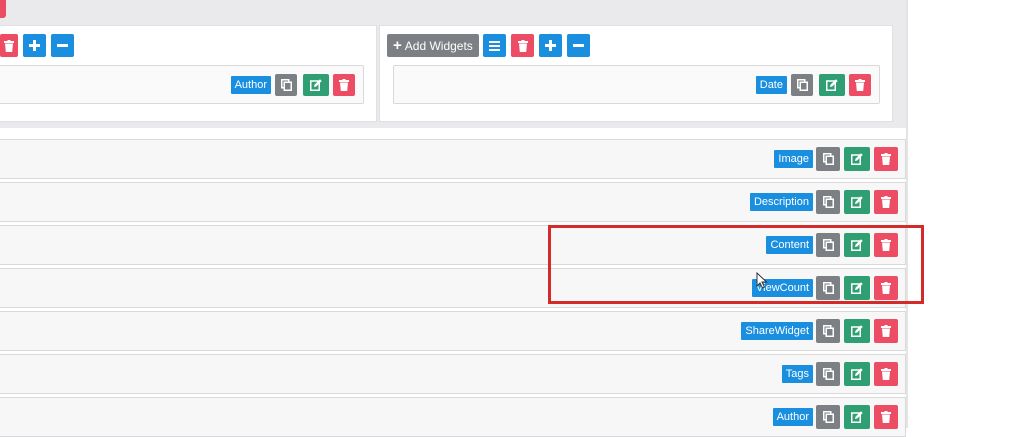 This screenshot has width=1020, height=437. What do you see at coordinates (762, 280) in the screenshot?
I see `mouse-cursor-icon` at bounding box center [762, 280].